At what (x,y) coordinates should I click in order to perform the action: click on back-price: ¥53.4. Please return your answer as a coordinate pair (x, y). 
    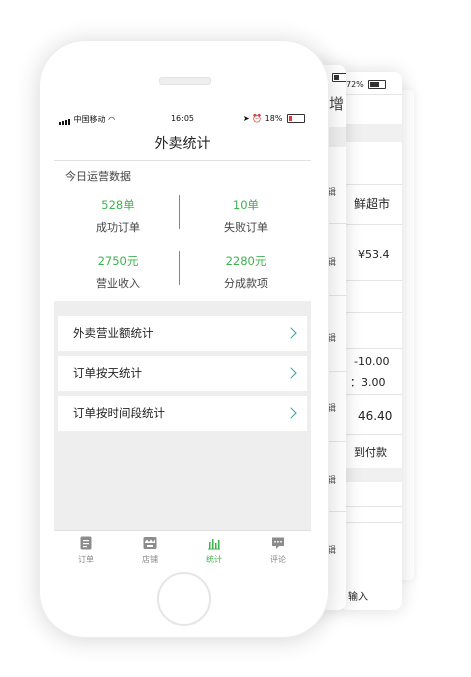
    Looking at the image, I should click on (374, 254).